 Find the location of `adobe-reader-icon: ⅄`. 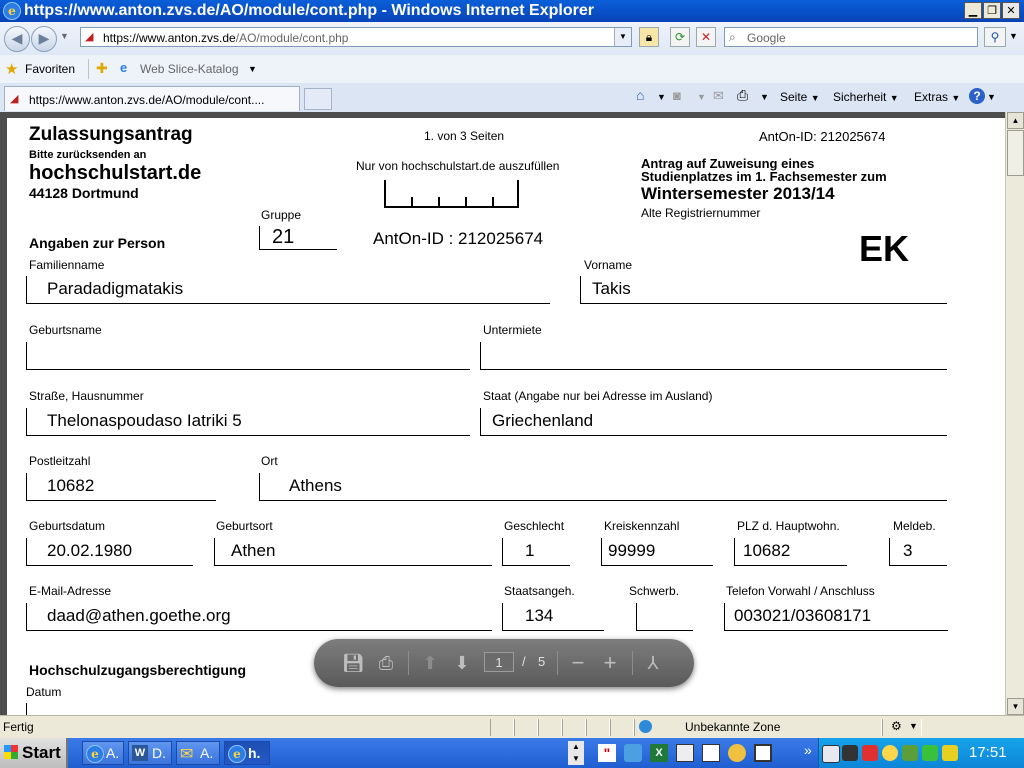

adobe-reader-icon: ⅄ is located at coordinates (653, 663).